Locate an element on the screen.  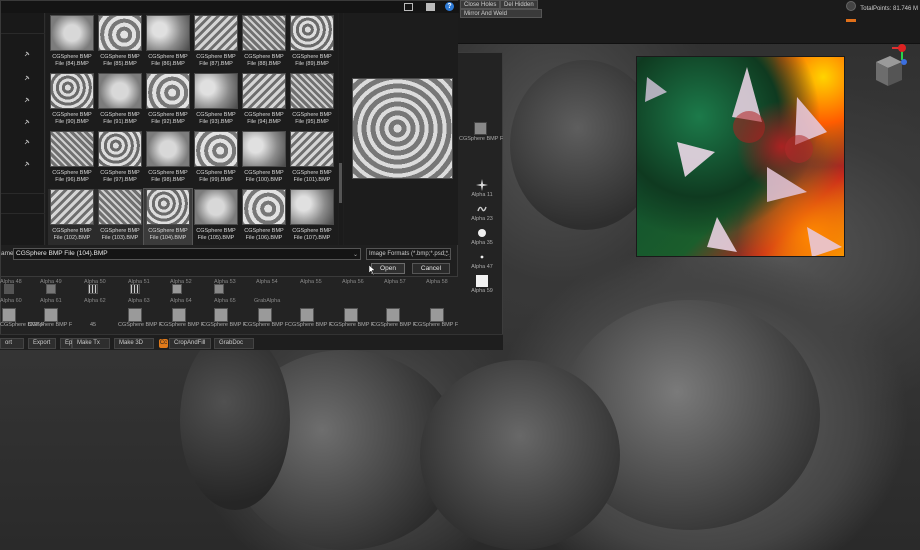
file-item: CGSphere BMP File (91).BMP is located at coordinates (120, 101).